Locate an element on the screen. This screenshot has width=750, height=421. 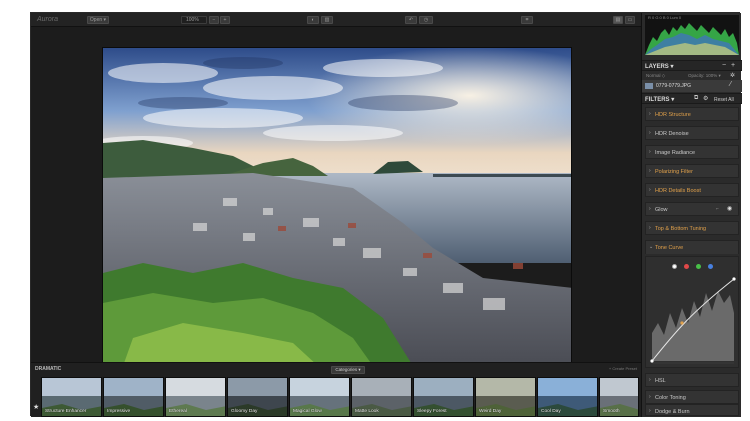
filter-hdr-denoise: › HDR Denoise is located at coordinates (692, 133).